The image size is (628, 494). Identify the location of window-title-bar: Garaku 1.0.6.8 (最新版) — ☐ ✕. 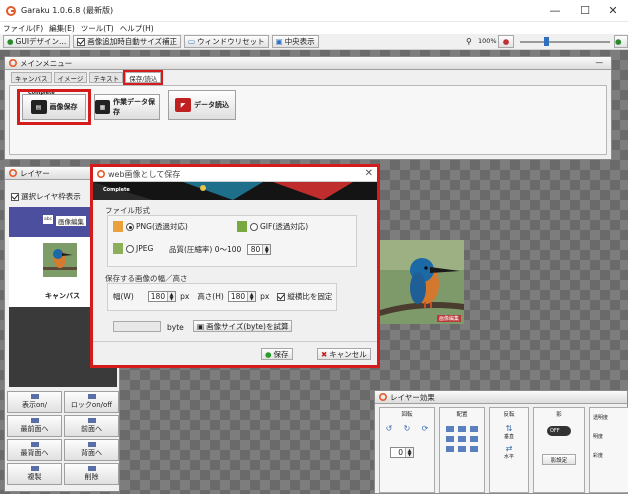
(314, 11).